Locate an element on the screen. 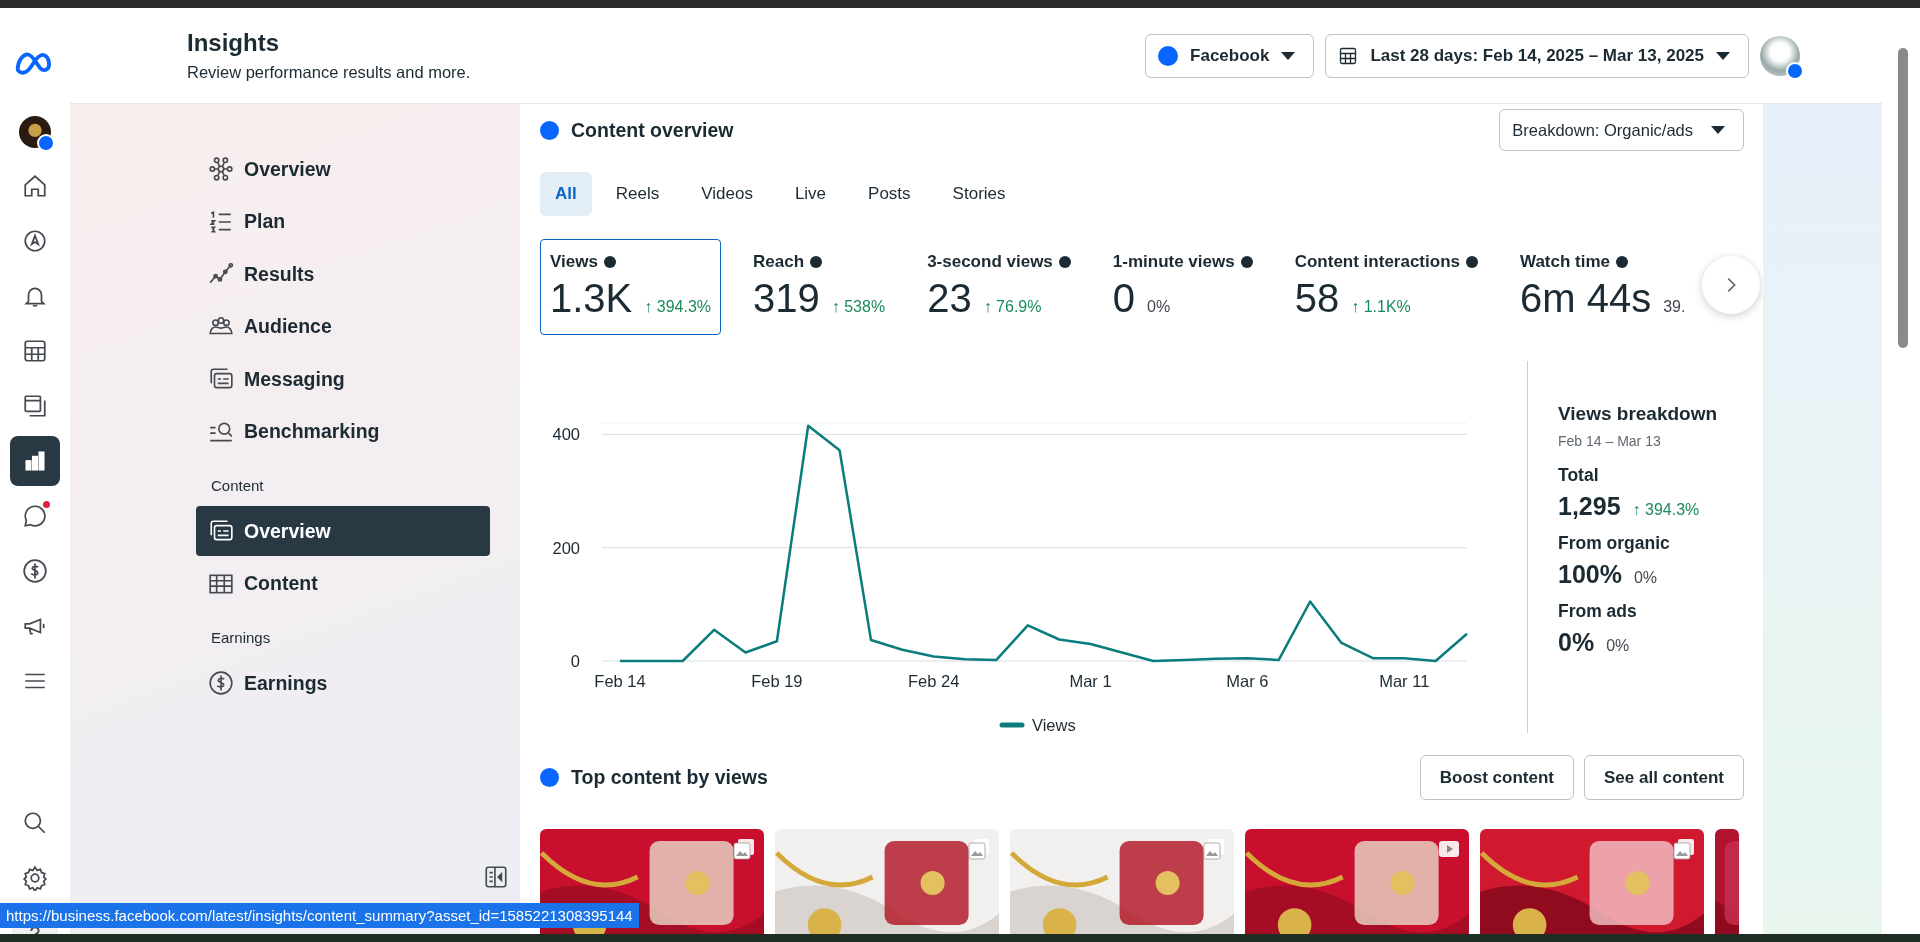 This screenshot has width=1920, height=942. profile-avatar is located at coordinates (1780, 55).